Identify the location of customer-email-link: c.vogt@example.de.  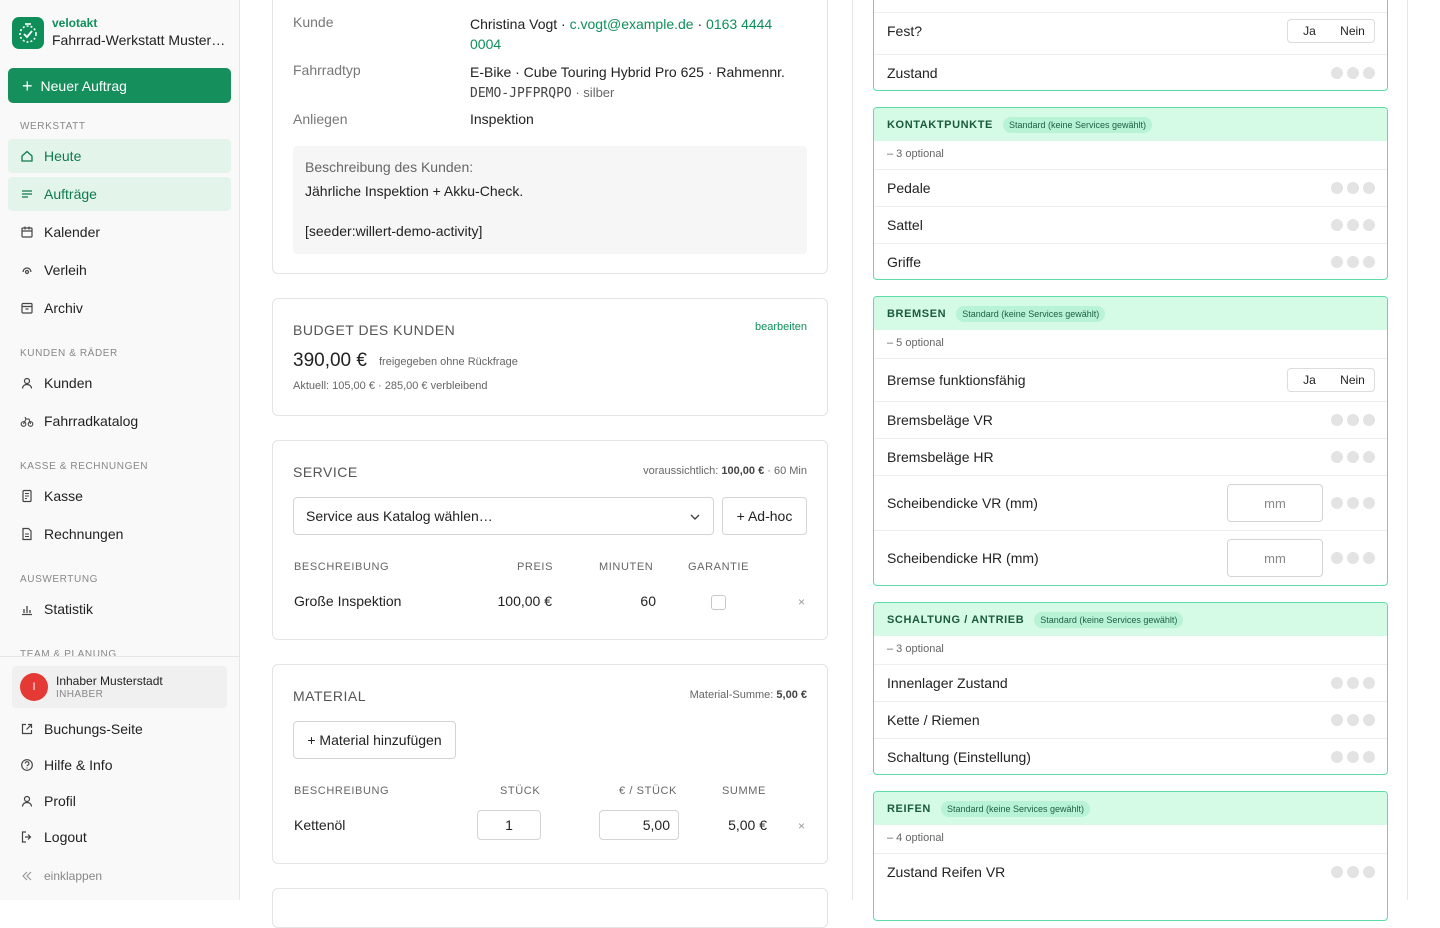
(632, 24).